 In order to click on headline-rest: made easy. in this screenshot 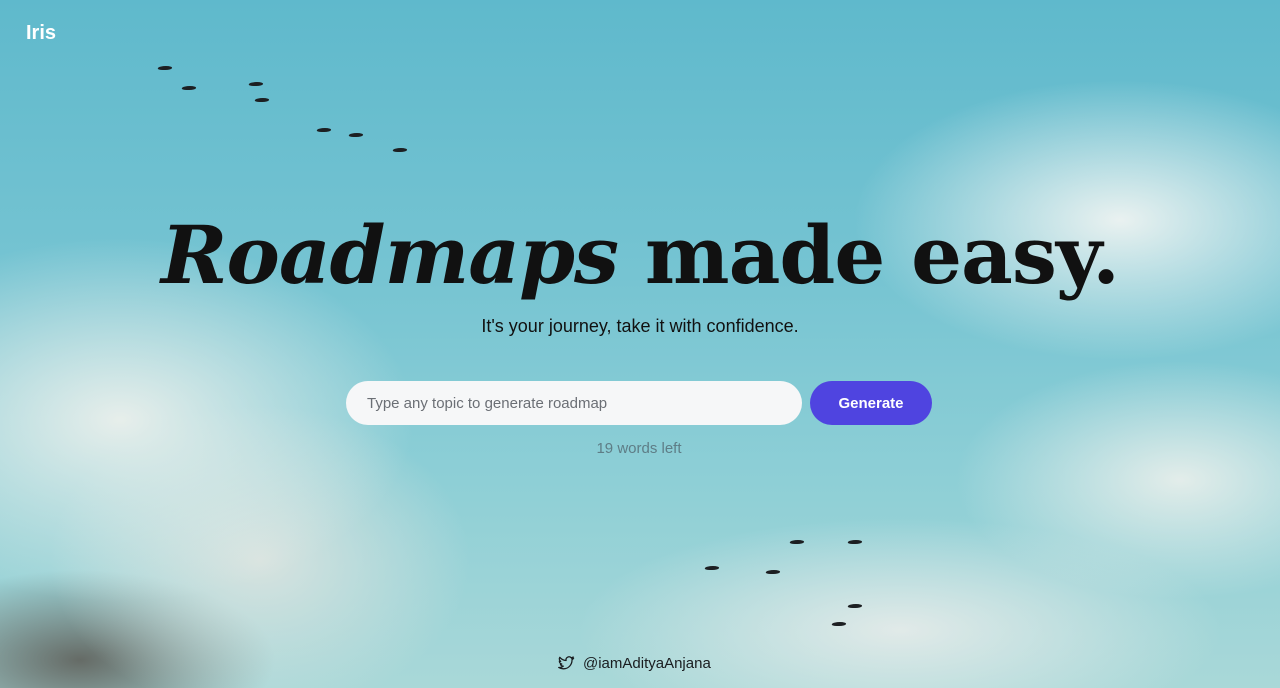, I will do `click(869, 255)`.